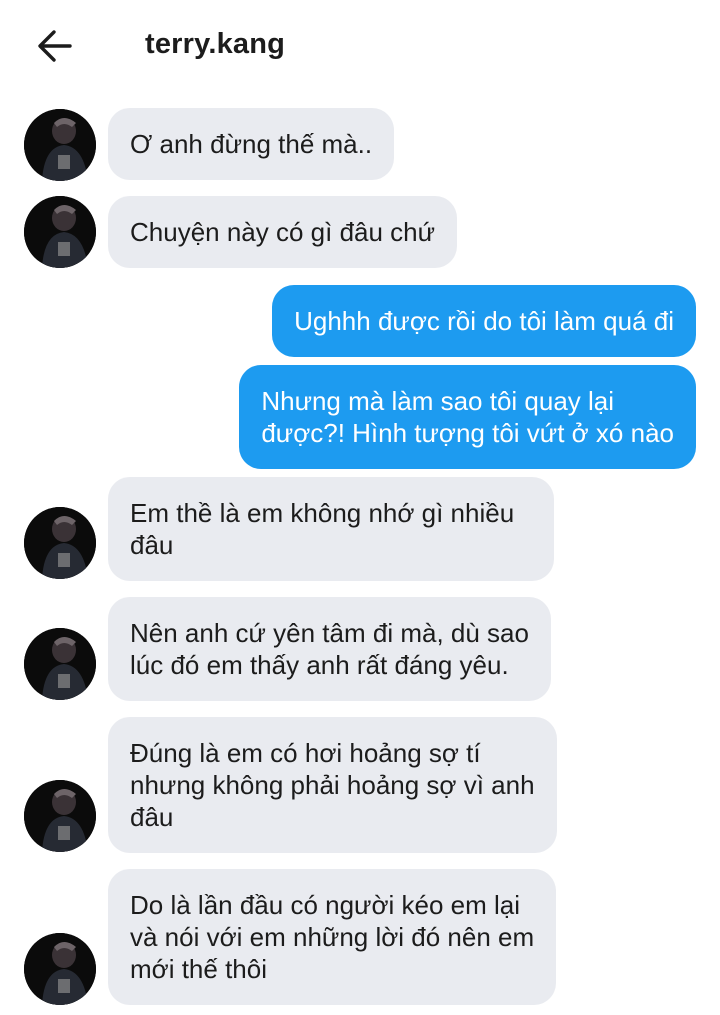 Image resolution: width=720 pixels, height=1015 pixels. I want to click on message-bubble-incoming: Chuyện này có gì đâu chứ, so click(283, 232).